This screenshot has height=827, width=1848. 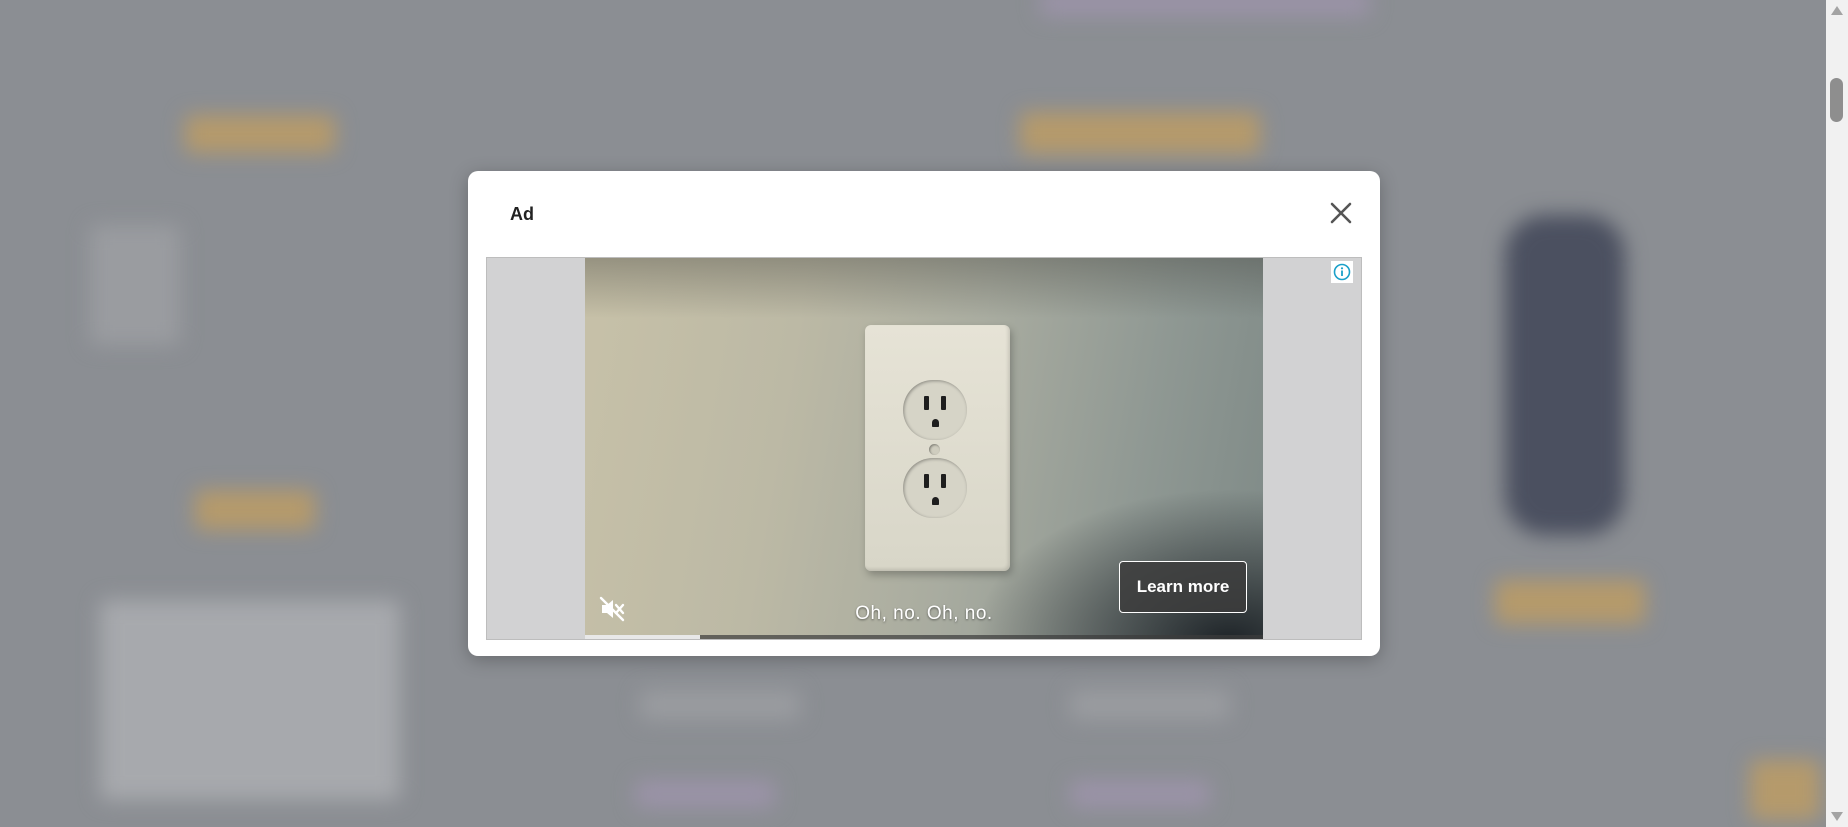 I want to click on info-icon, so click(x=1342, y=272).